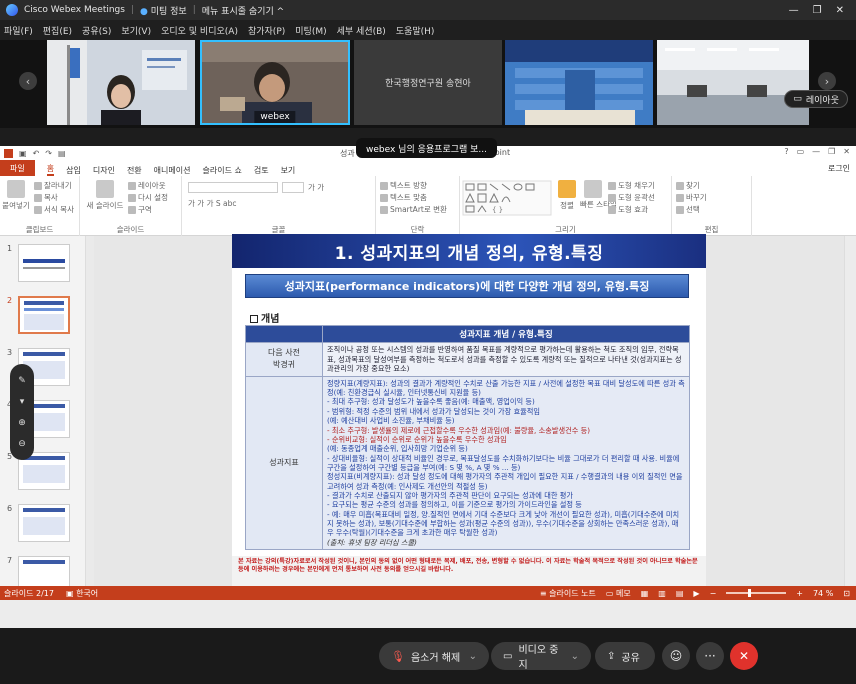 This screenshot has width=856, height=684. What do you see at coordinates (275, 82) in the screenshot?
I see `video-tile-2: webex` at bounding box center [275, 82].